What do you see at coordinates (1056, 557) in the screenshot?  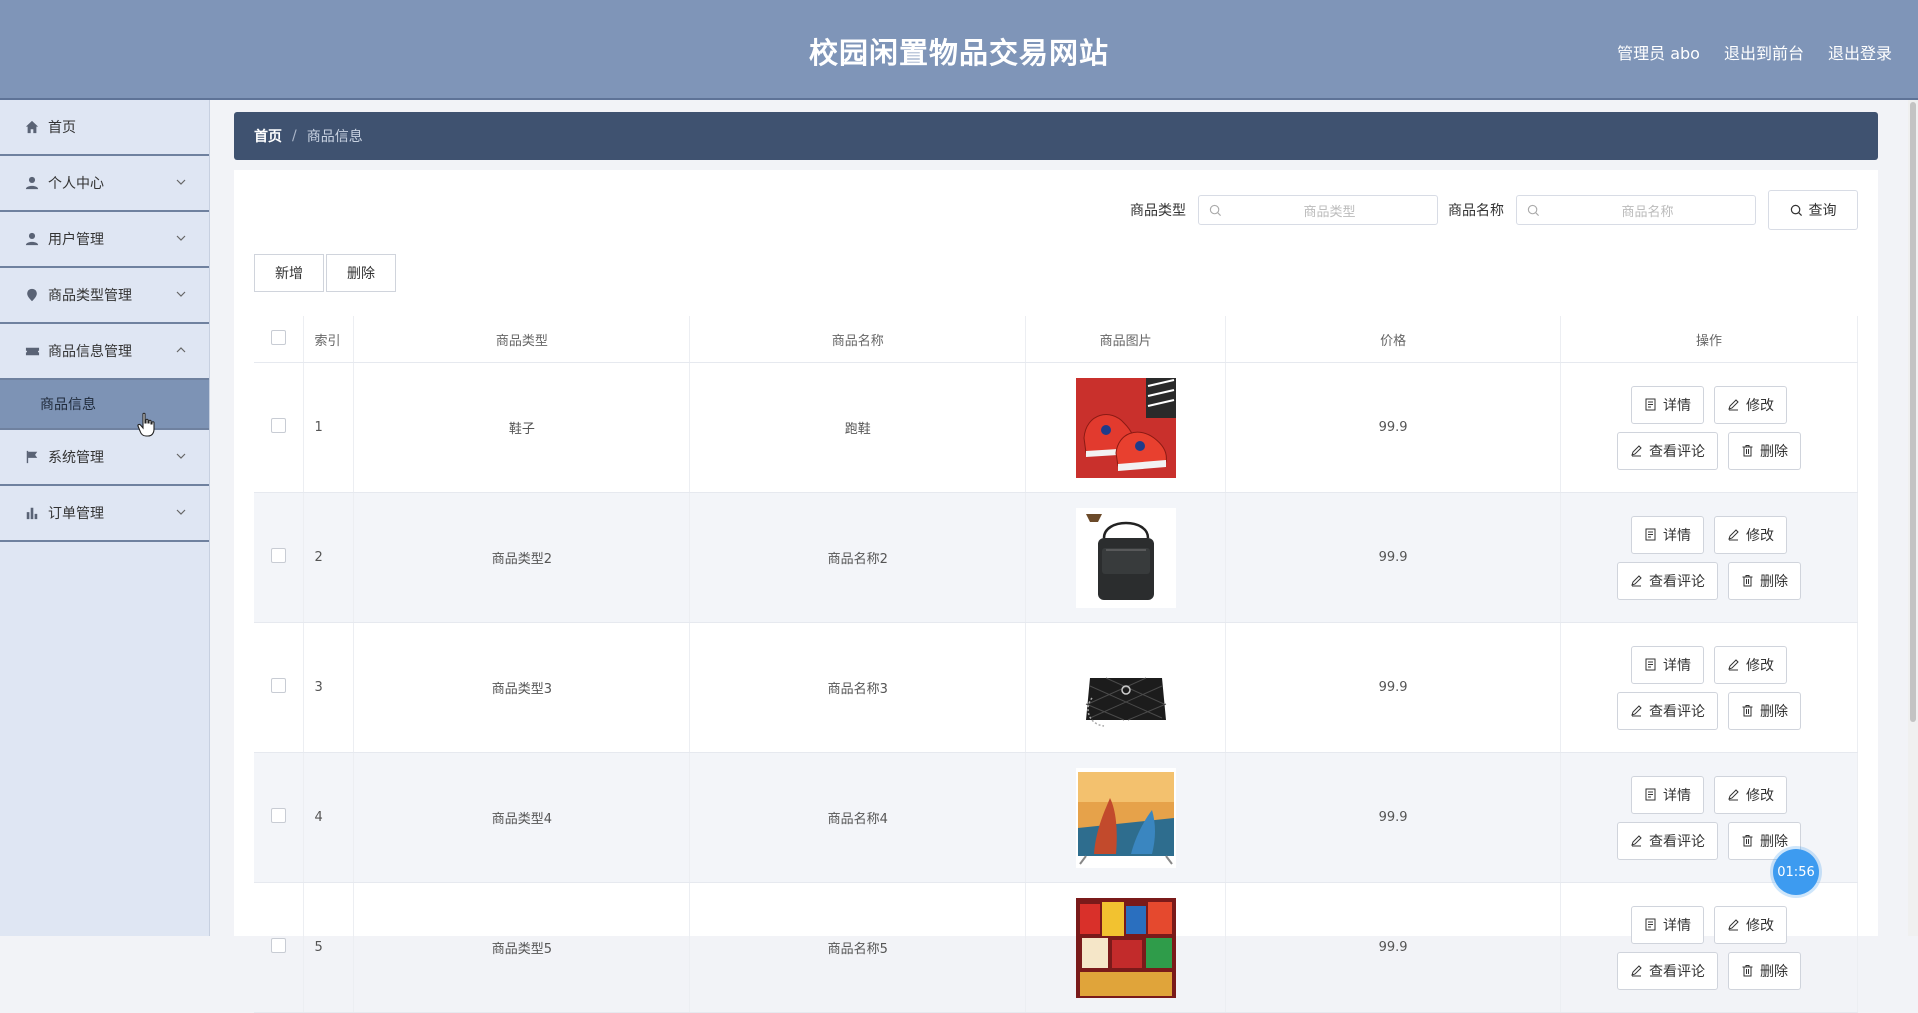 I see `table-row: 2 商品类型2 商品名称2 99.9 详情 修改 查看评论 删除` at bounding box center [1056, 557].